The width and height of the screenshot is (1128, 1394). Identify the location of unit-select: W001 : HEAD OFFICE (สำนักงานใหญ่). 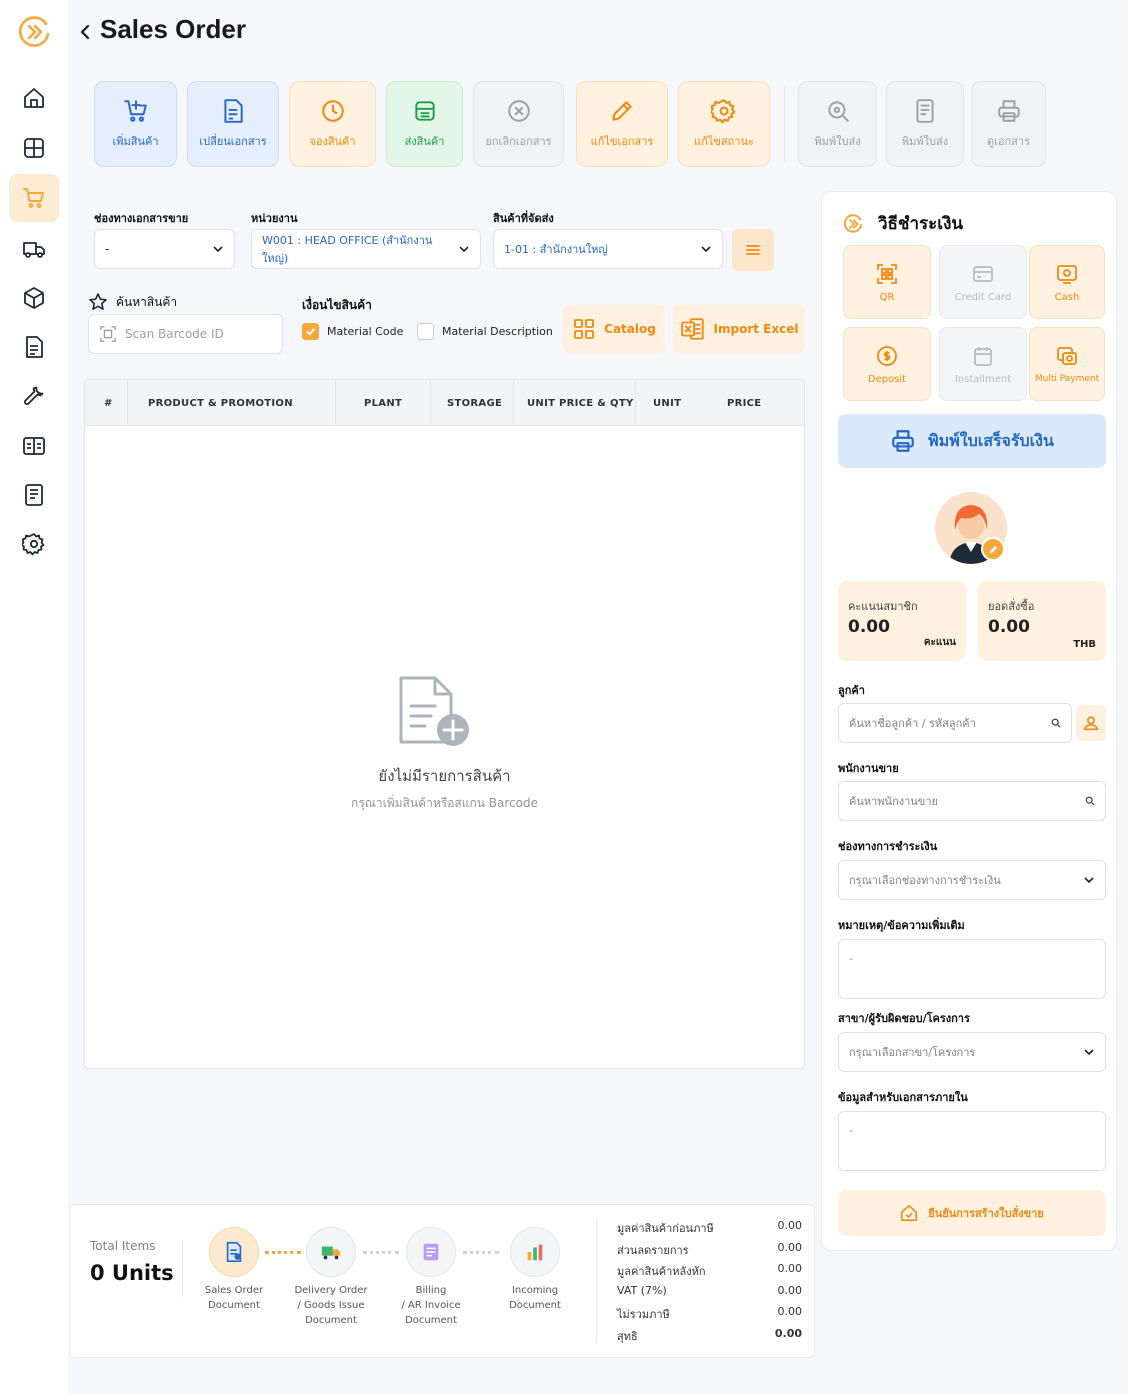
(366, 249).